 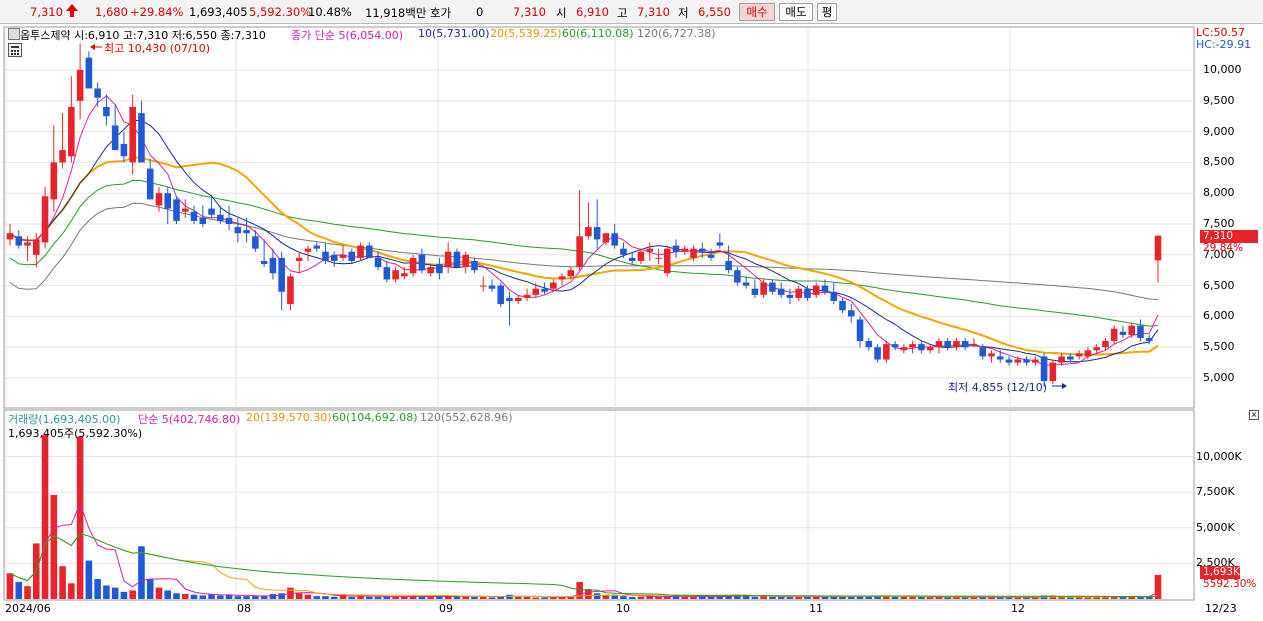 I want to click on close-icon: ×, so click(x=1254, y=415).